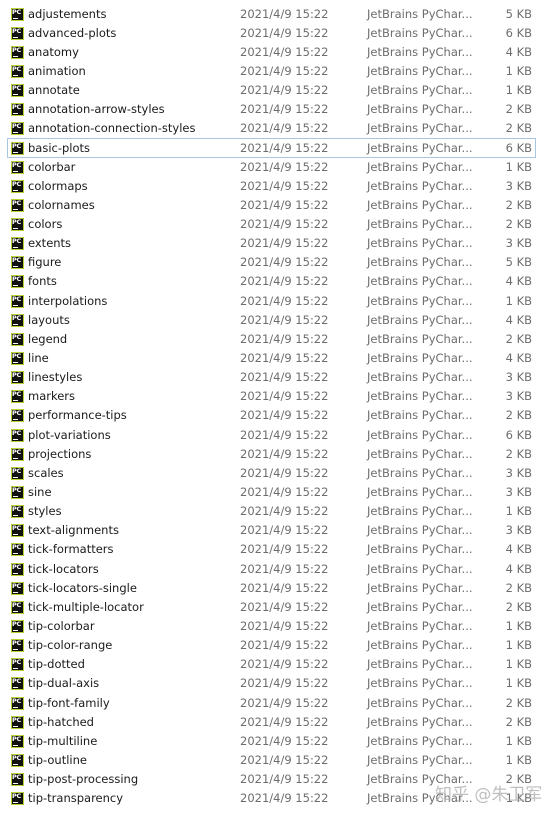 The height and width of the screenshot is (816, 550). I want to click on file-name: tick-locators, so click(63, 568).